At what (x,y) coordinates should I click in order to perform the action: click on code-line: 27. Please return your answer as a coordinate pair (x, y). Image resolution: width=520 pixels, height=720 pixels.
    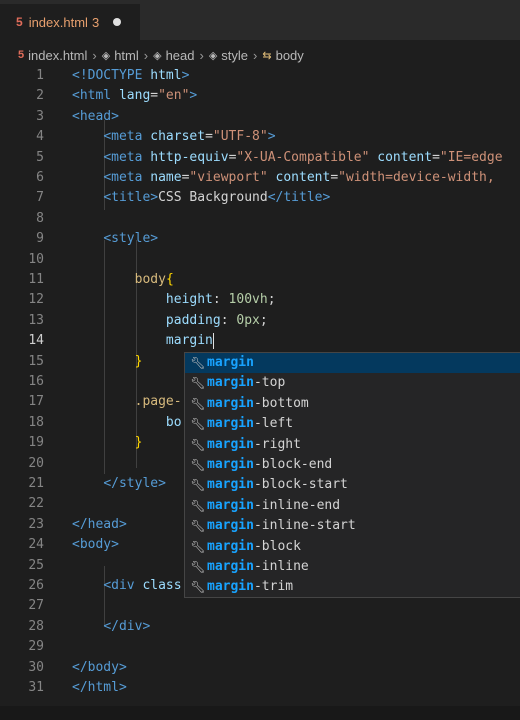
    Looking at the image, I should click on (260, 606).